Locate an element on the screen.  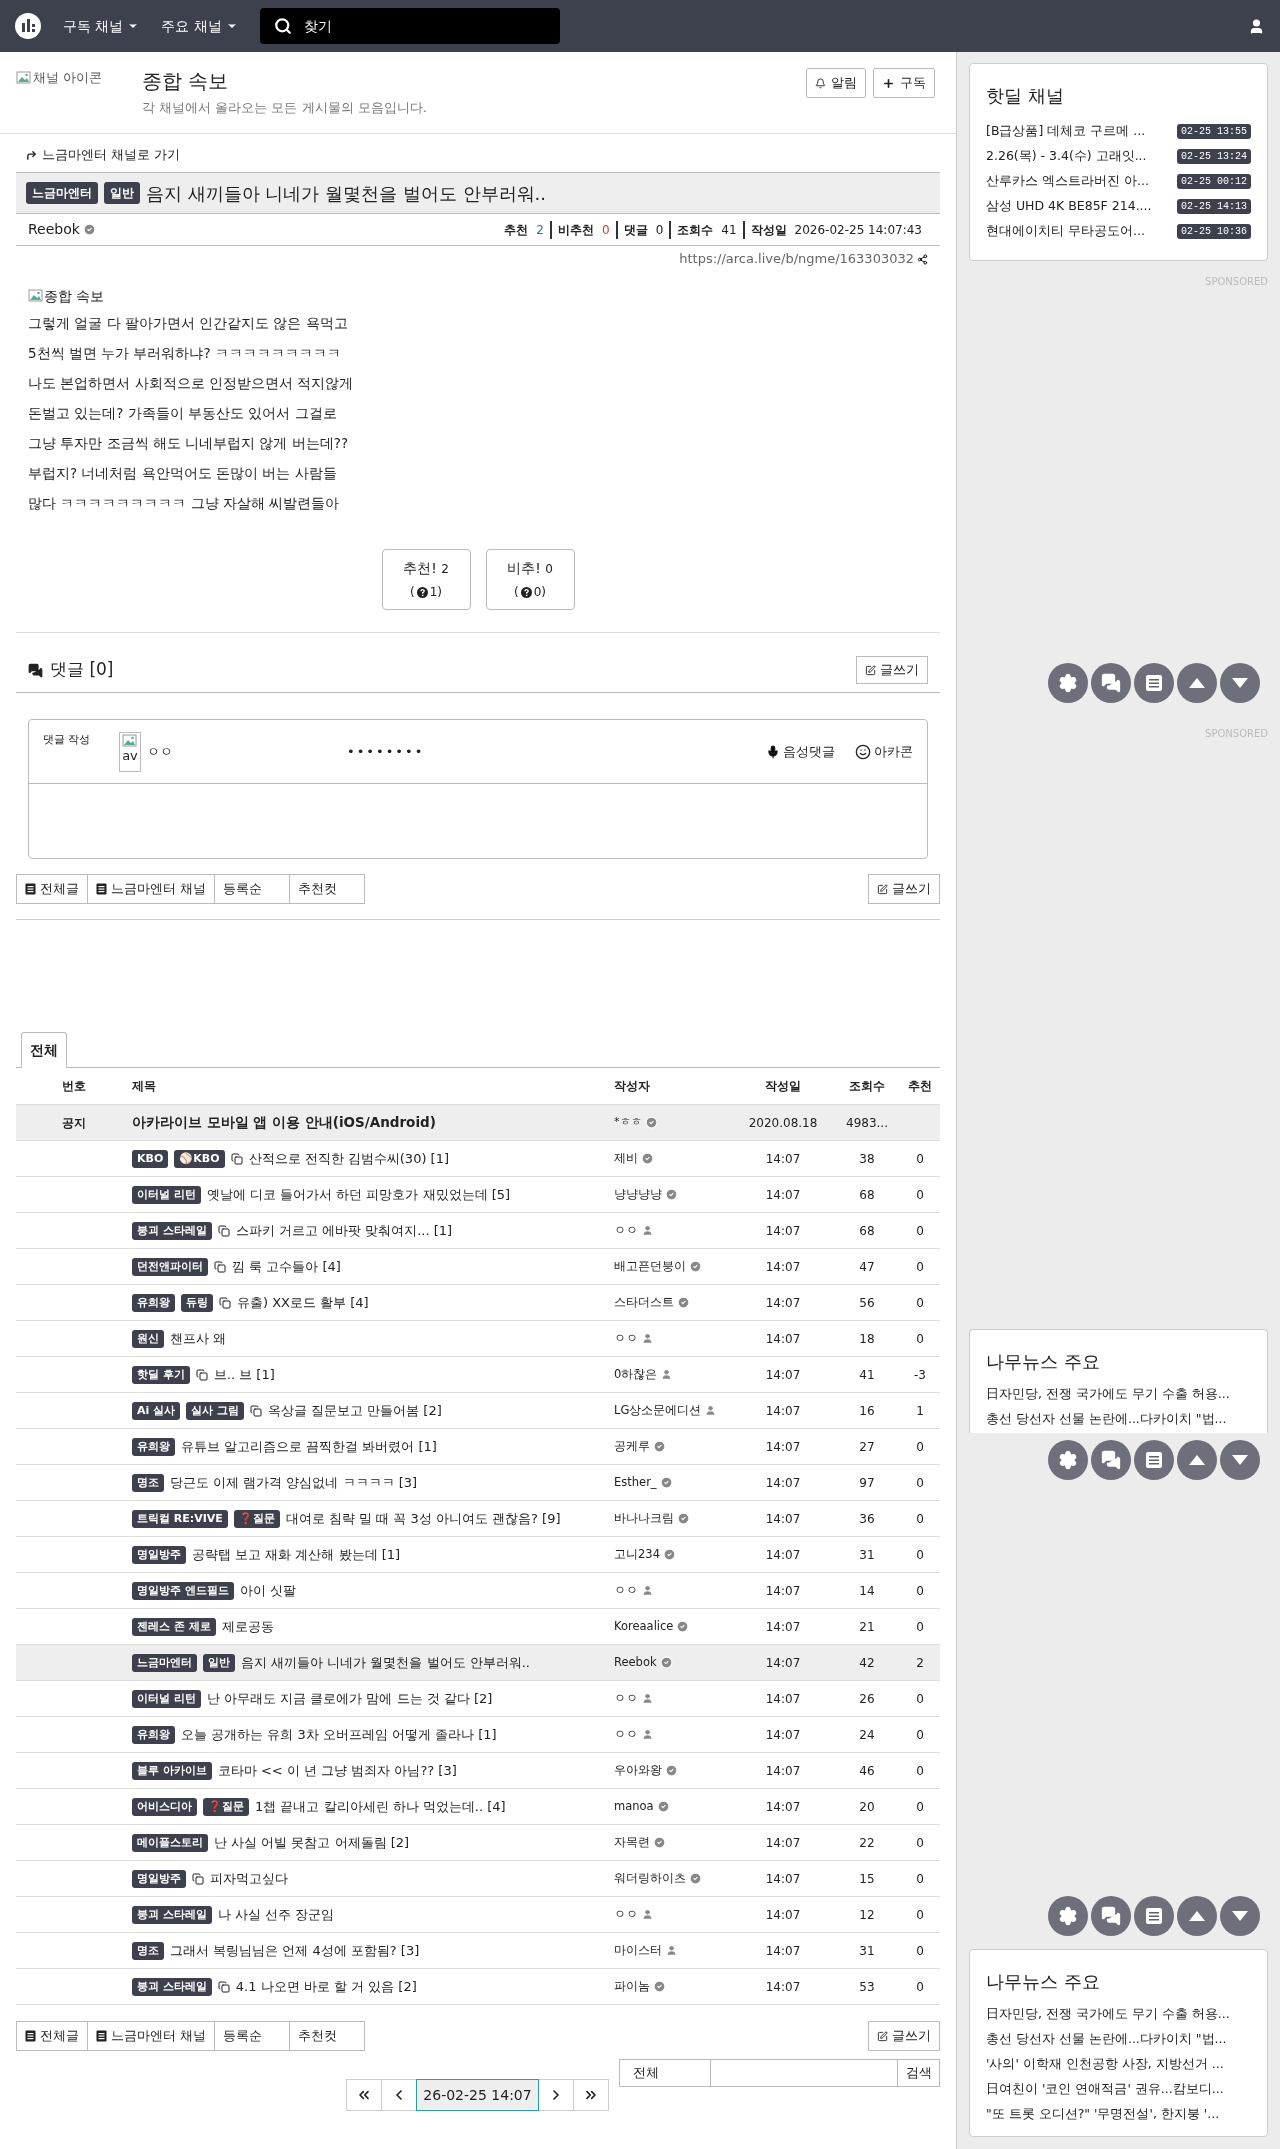
post-author: Reebok is located at coordinates (54, 229).